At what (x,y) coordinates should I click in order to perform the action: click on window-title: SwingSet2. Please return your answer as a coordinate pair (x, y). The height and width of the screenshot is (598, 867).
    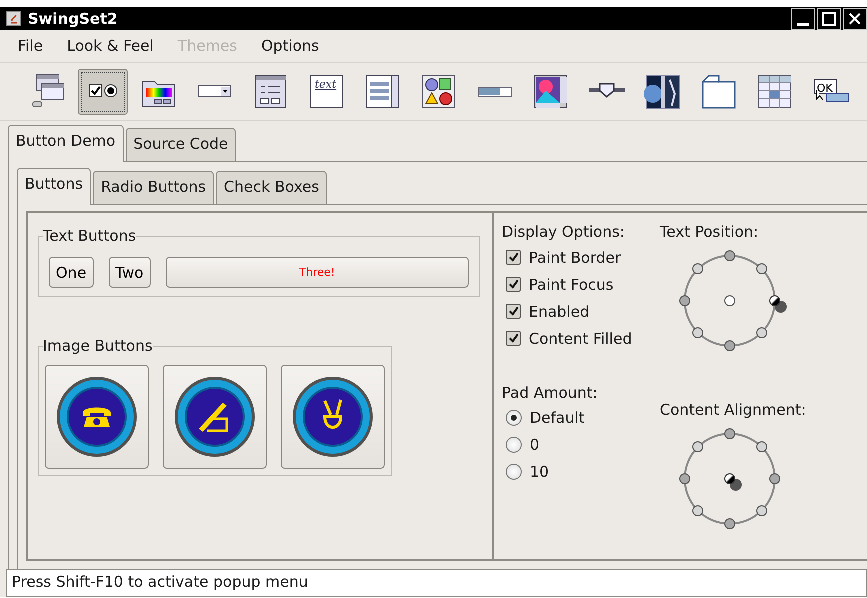
    Looking at the image, I should click on (73, 19).